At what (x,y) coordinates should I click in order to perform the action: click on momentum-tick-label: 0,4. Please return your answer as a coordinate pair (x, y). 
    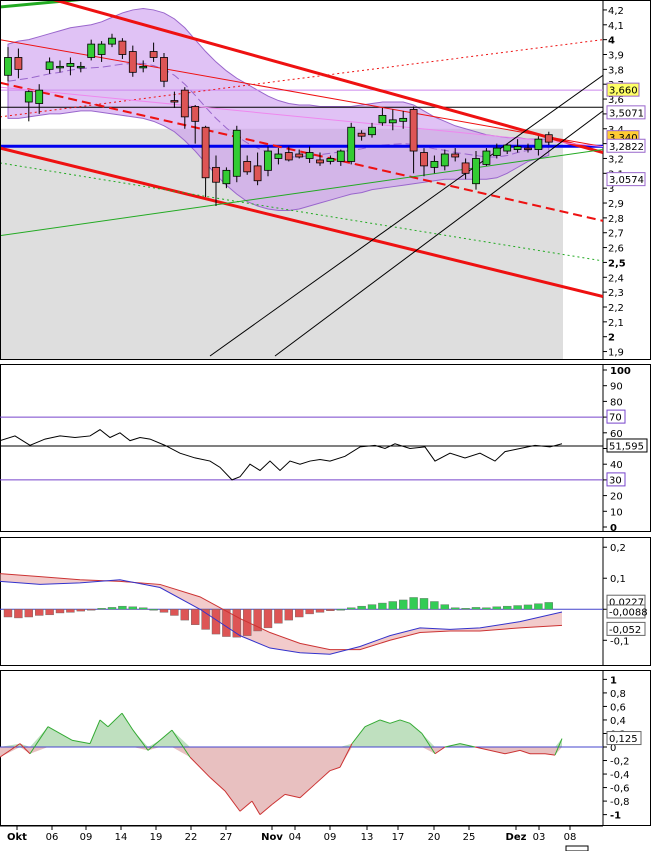
    Looking at the image, I should click on (618, 721).